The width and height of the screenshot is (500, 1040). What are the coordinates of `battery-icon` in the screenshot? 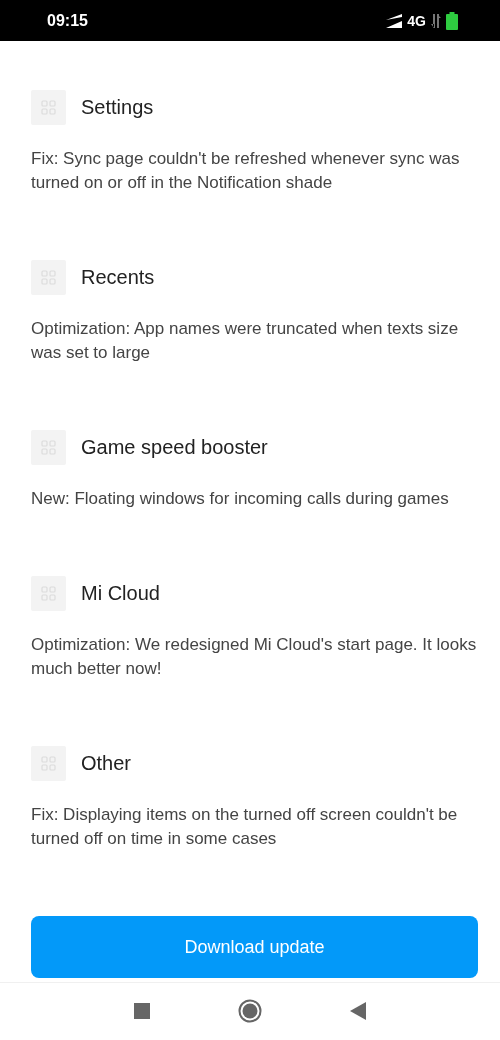 It's located at (452, 20).